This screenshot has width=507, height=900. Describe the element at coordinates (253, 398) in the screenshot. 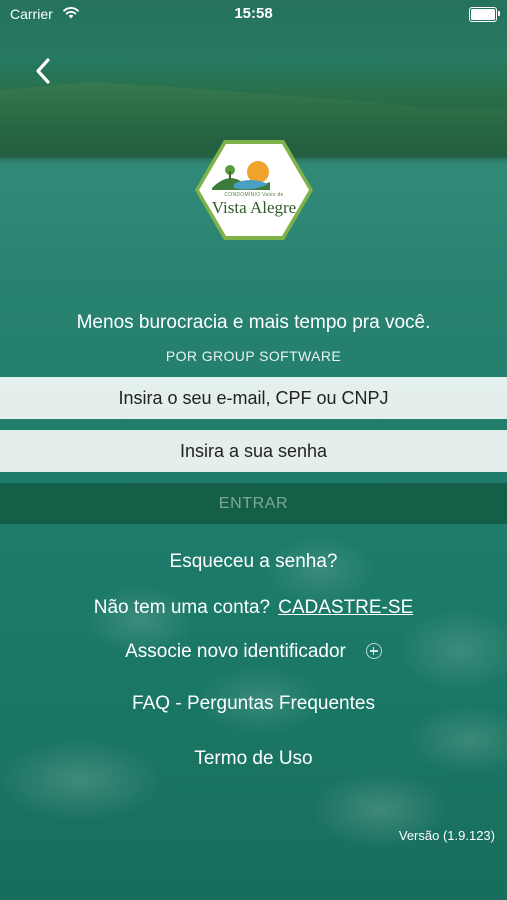

I see `email-field` at that location.